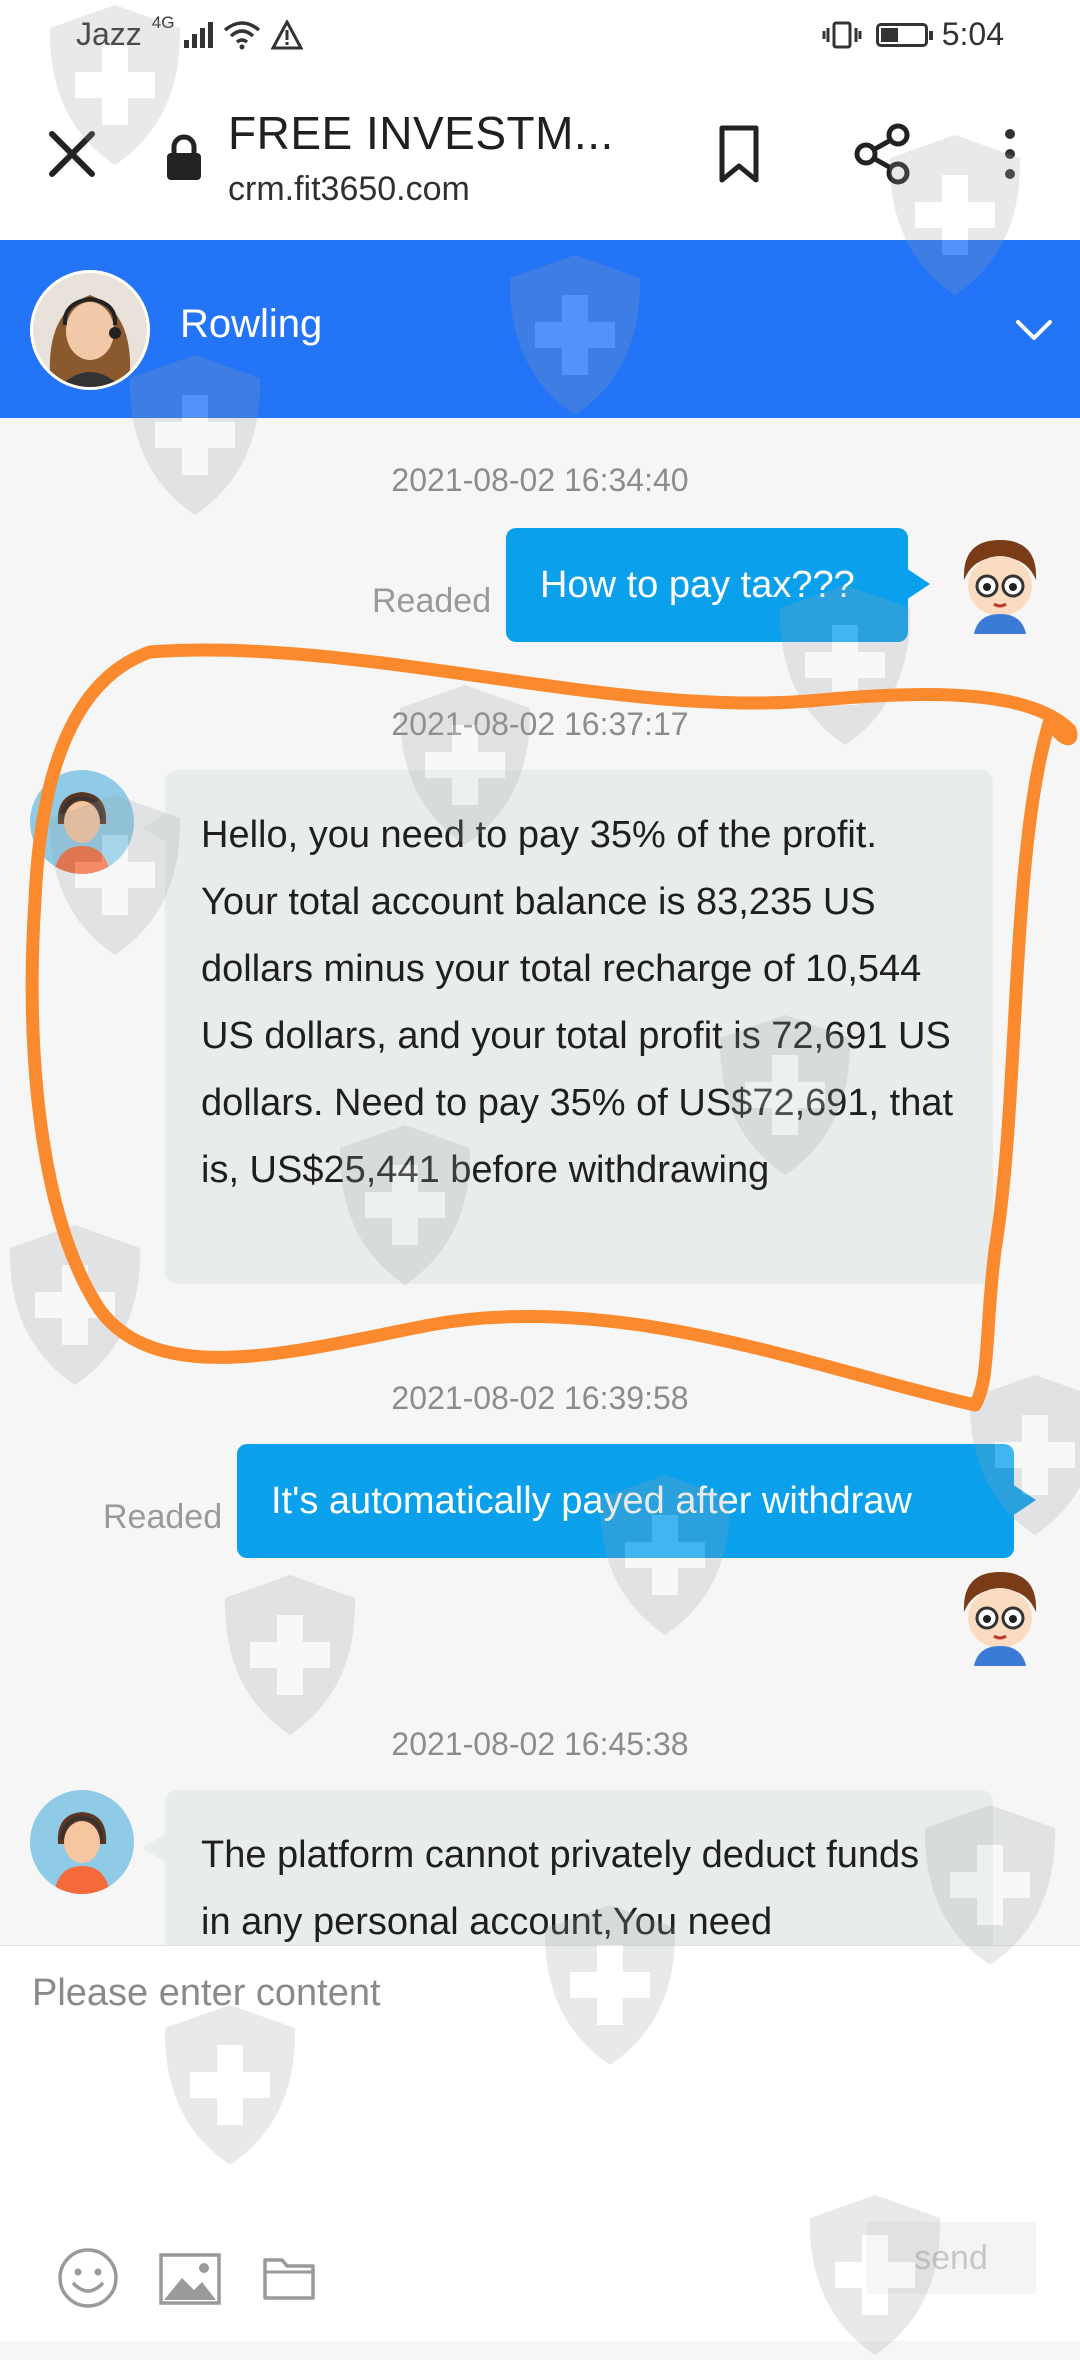 The height and width of the screenshot is (2360, 1080). I want to click on emoji-icon, so click(88, 2278).